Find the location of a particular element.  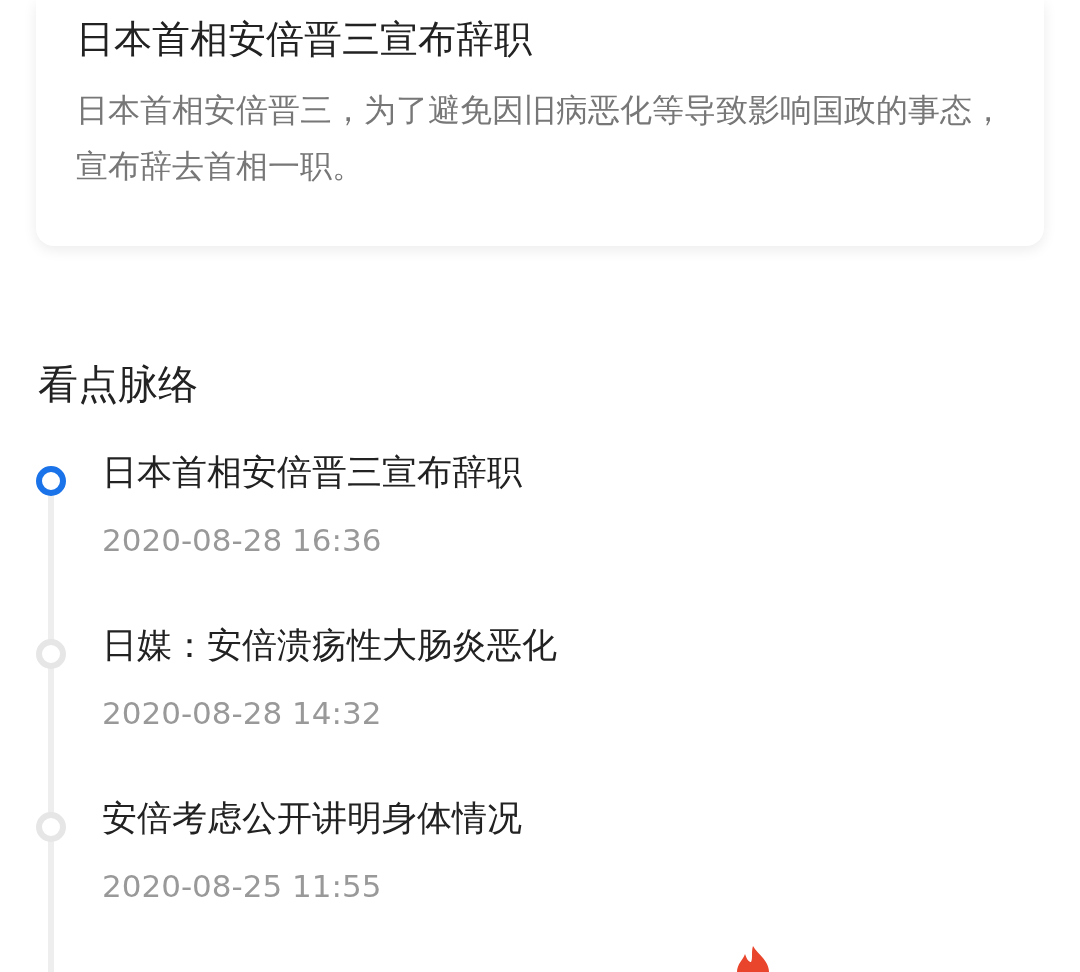

timeline-time: 2020-08-25 11:55 is located at coordinates (242, 886).